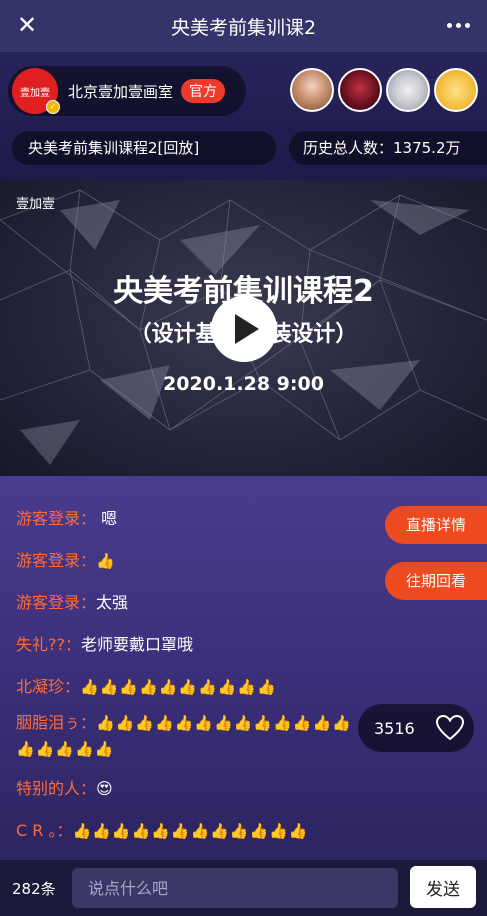  What do you see at coordinates (27, 25) in the screenshot?
I see `close-icon: ✕` at bounding box center [27, 25].